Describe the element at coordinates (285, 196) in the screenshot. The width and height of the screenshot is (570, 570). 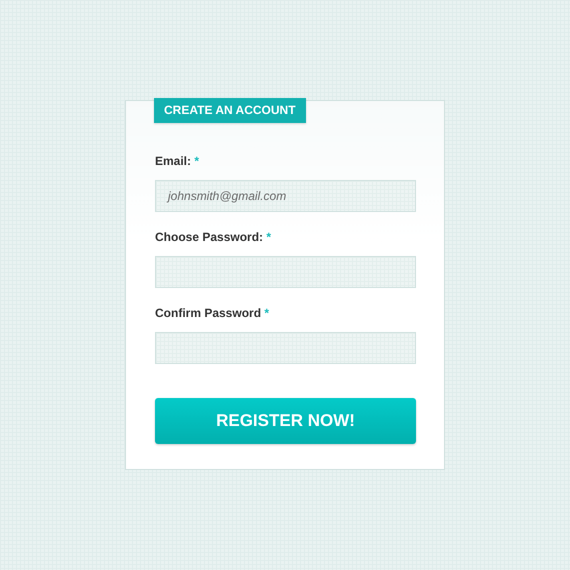
I see `input-field: johnsmith@gmail.com` at that location.